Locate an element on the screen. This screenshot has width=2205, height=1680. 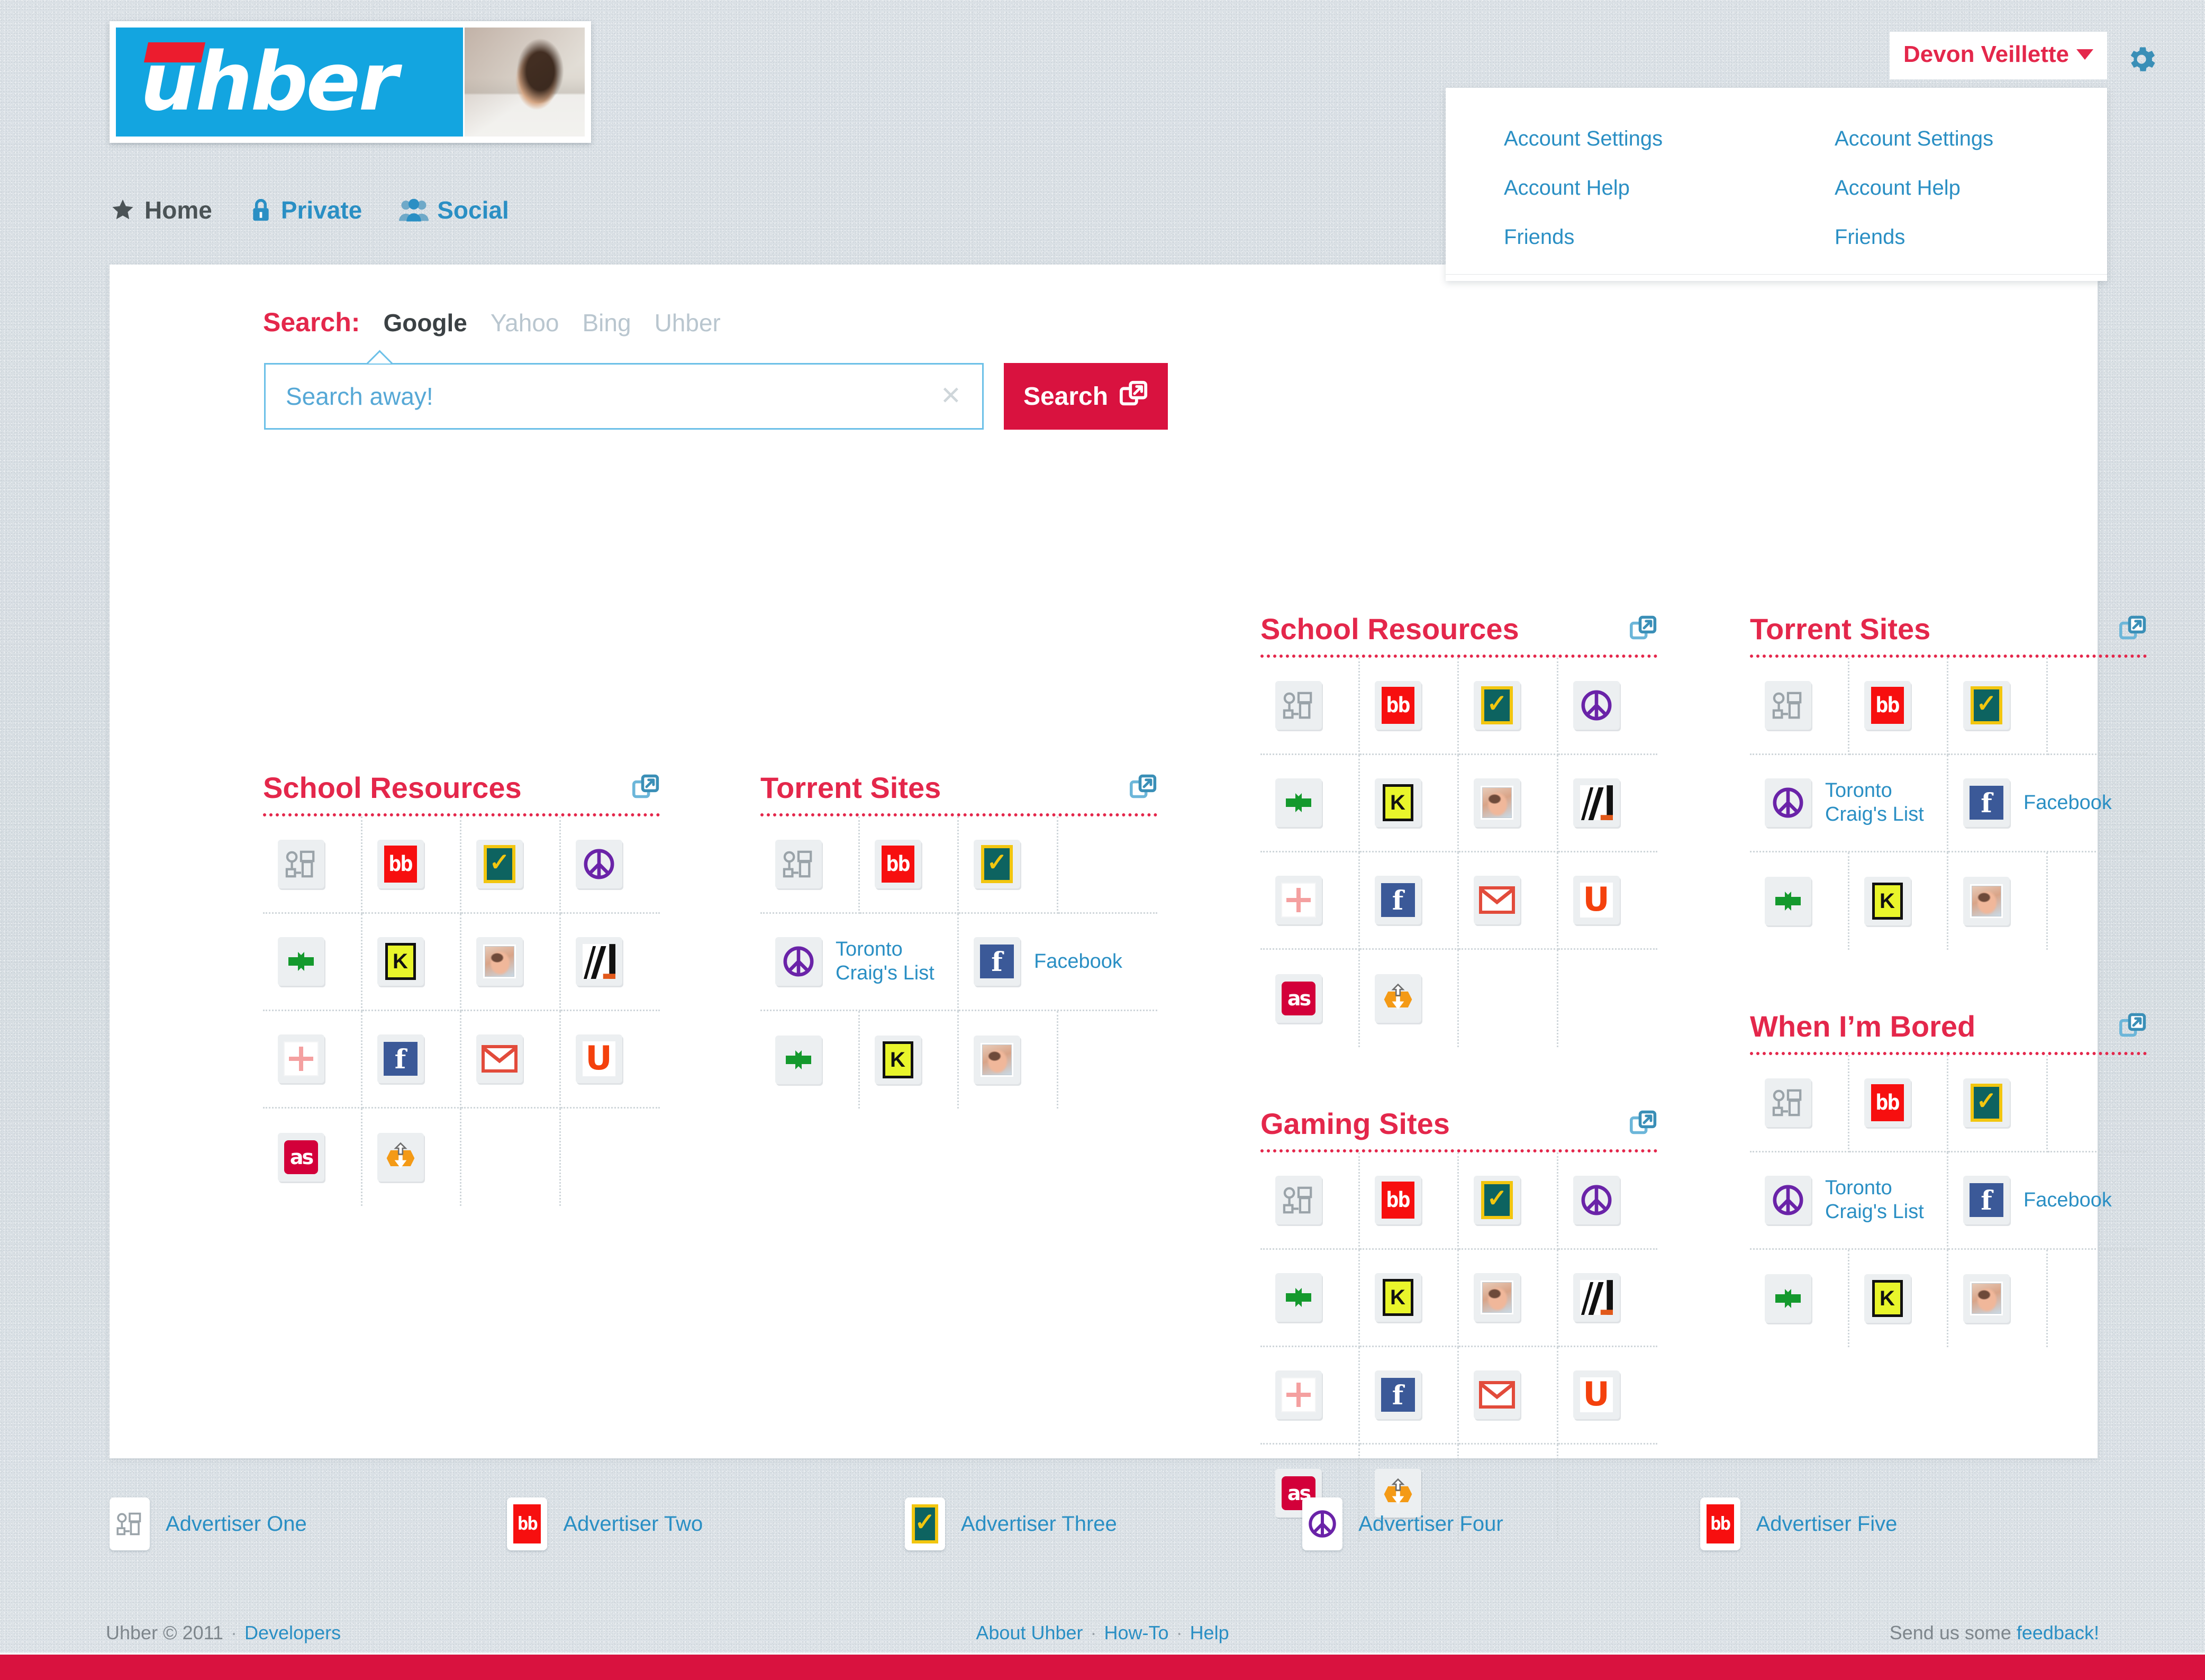
menu-item-account-settings-2: Account Settings is located at coordinates (1971, 139).